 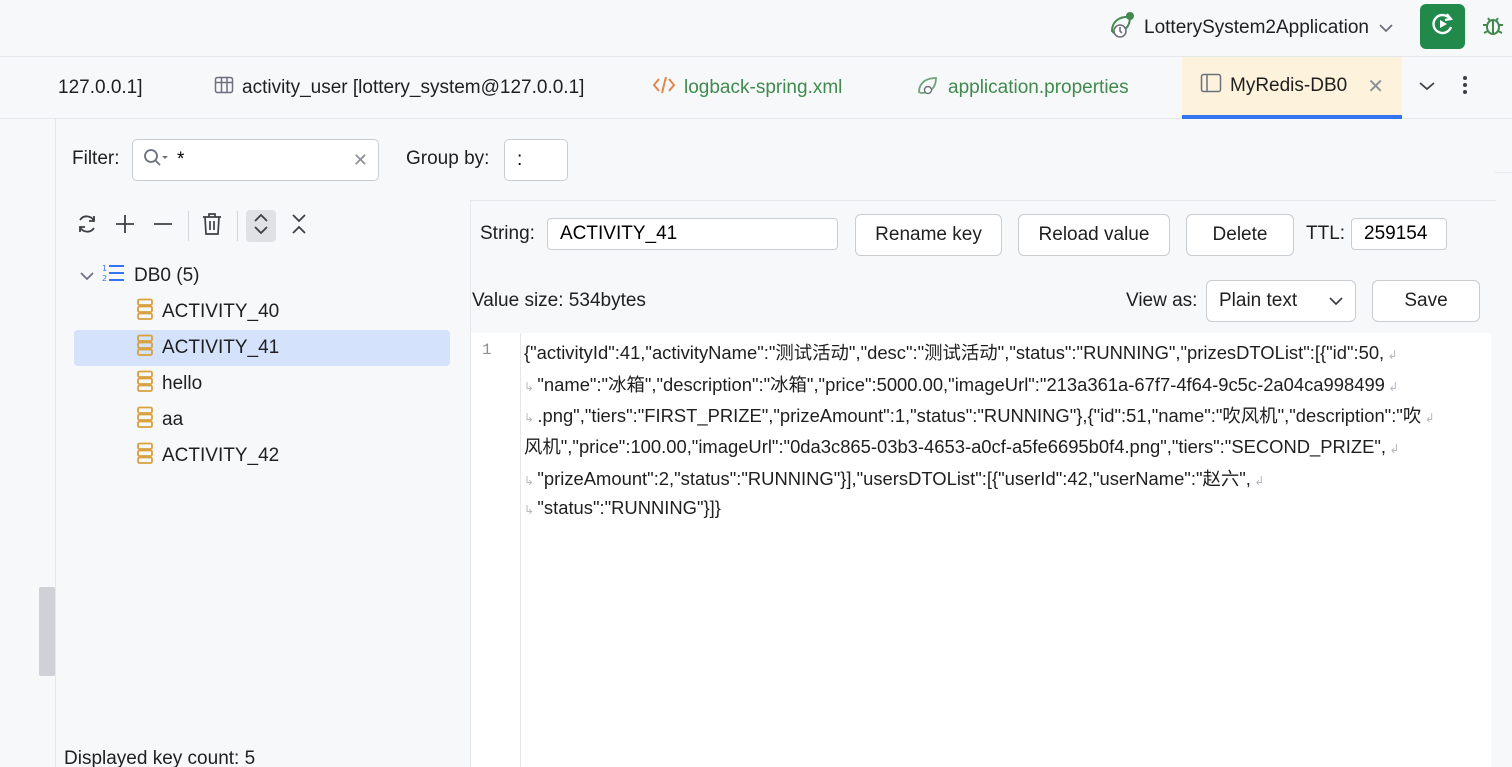 I want to click on bug-icon, so click(x=1493, y=27).